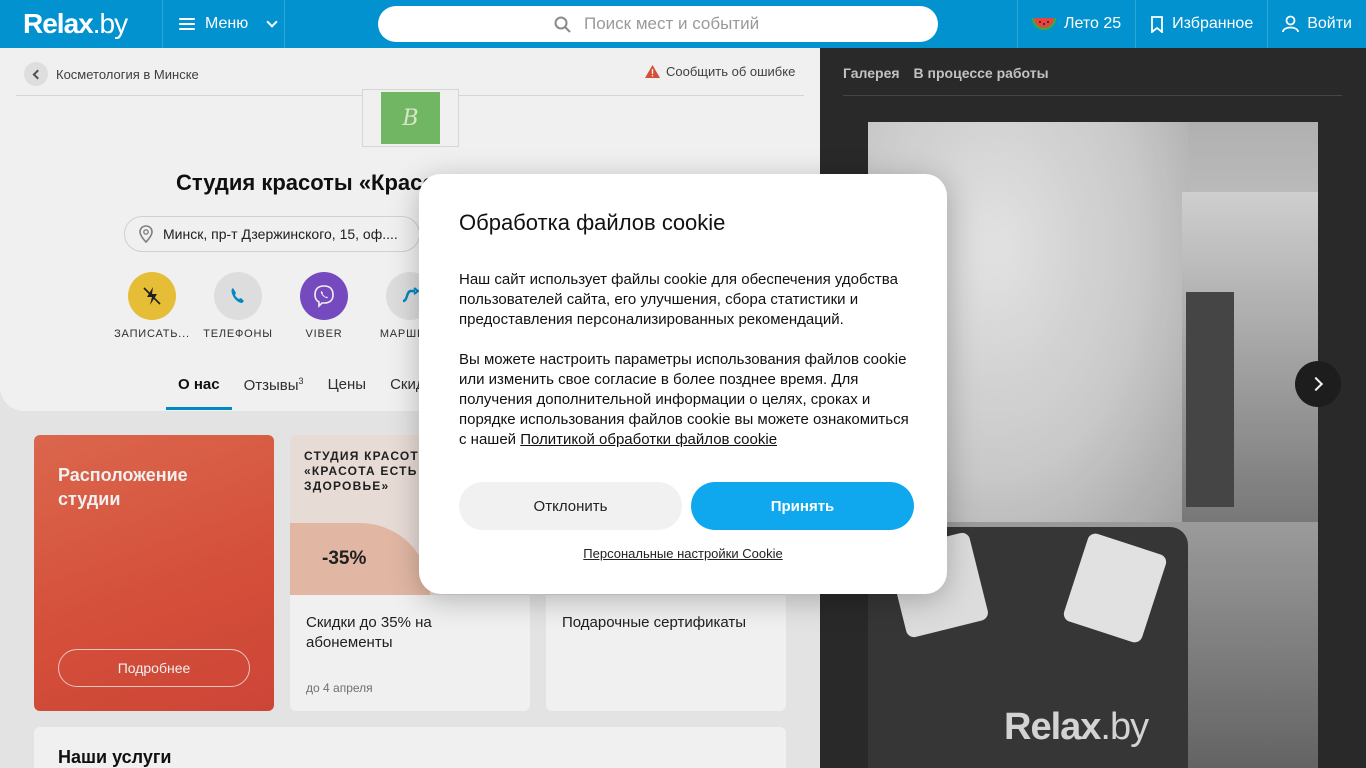  I want to click on watermelon-icon, so click(1043, 24).